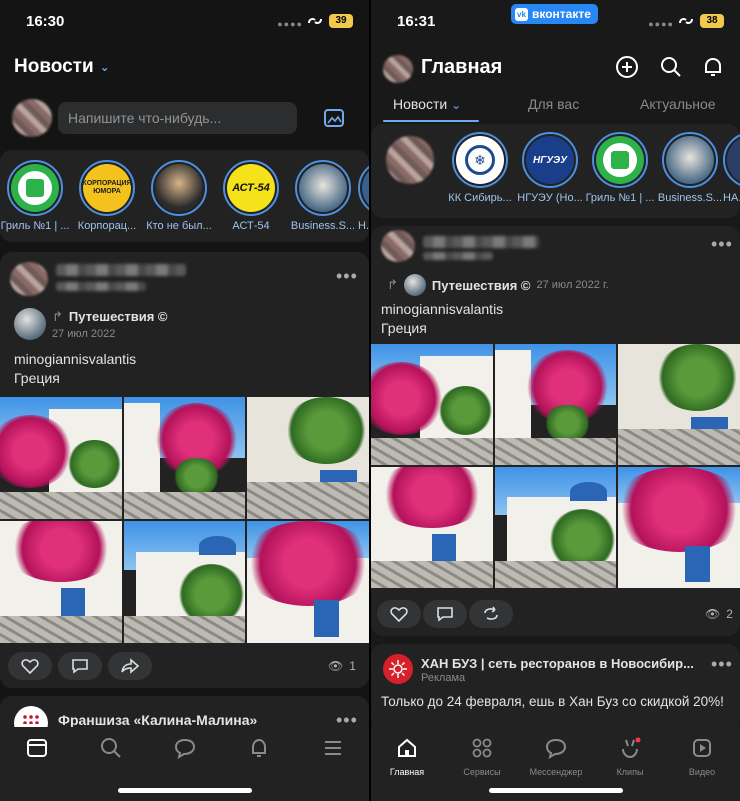 The width and height of the screenshot is (740, 801). I want to click on repost-button, so click(491, 614).